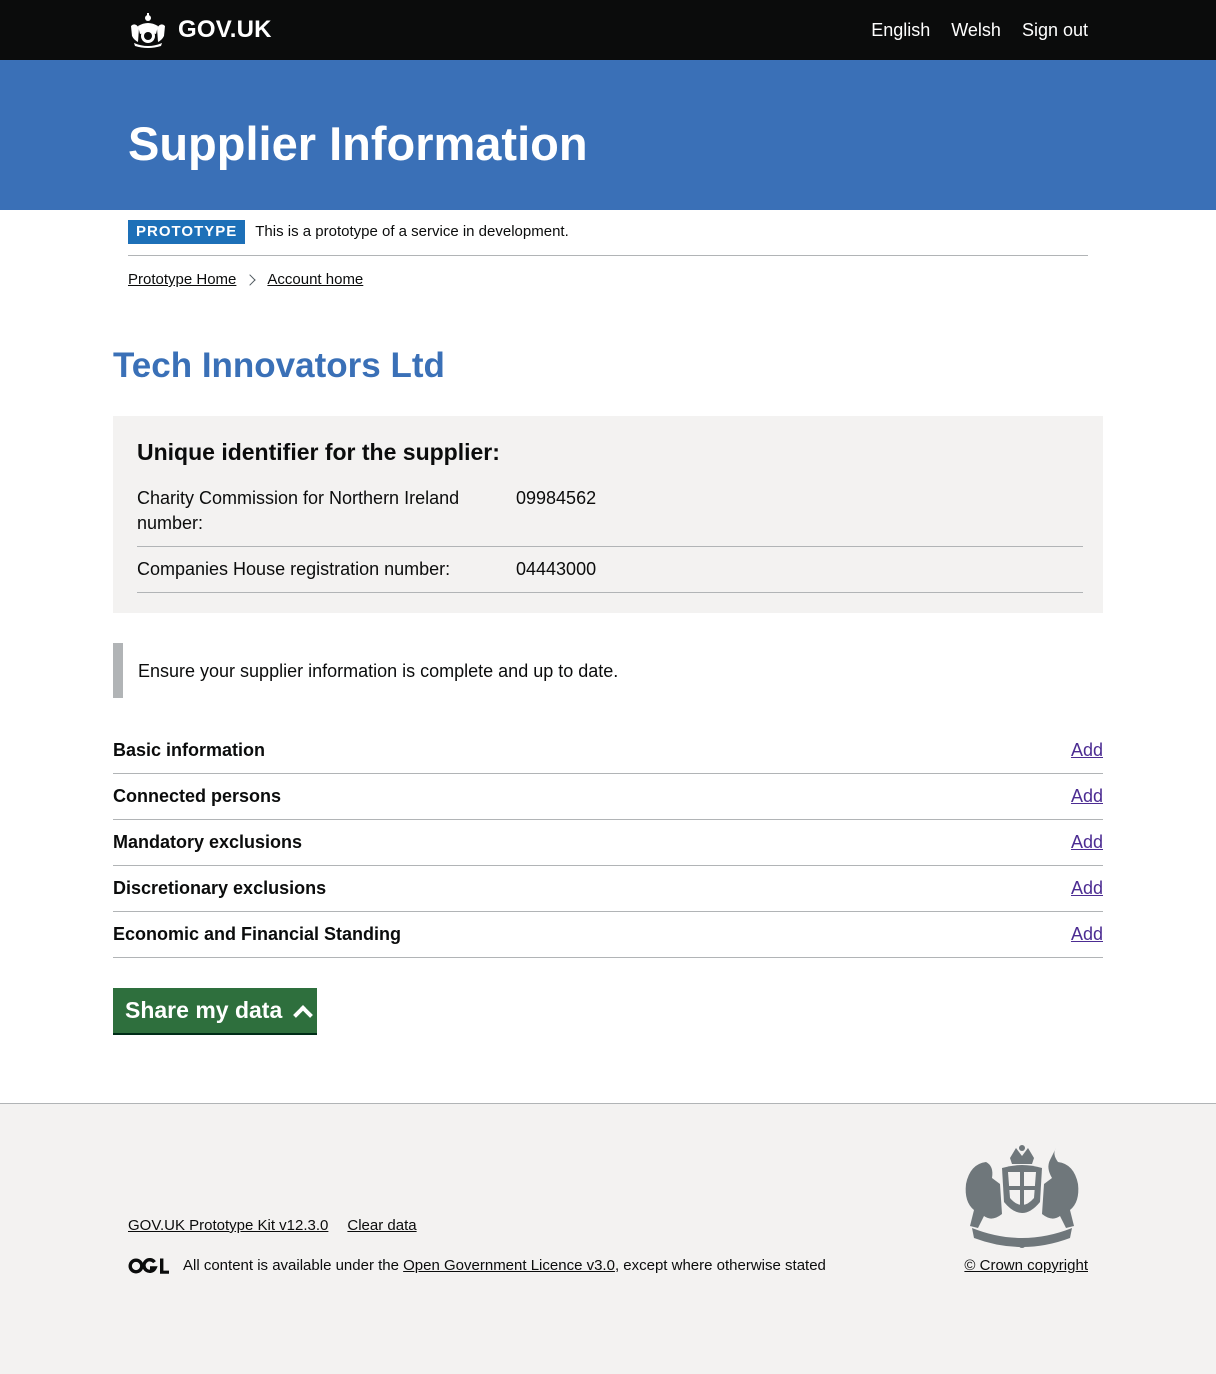 This screenshot has width=1216, height=1374. I want to click on task-row-economic-financial-standing: Economic and Financial Standing Add, so click(608, 935).